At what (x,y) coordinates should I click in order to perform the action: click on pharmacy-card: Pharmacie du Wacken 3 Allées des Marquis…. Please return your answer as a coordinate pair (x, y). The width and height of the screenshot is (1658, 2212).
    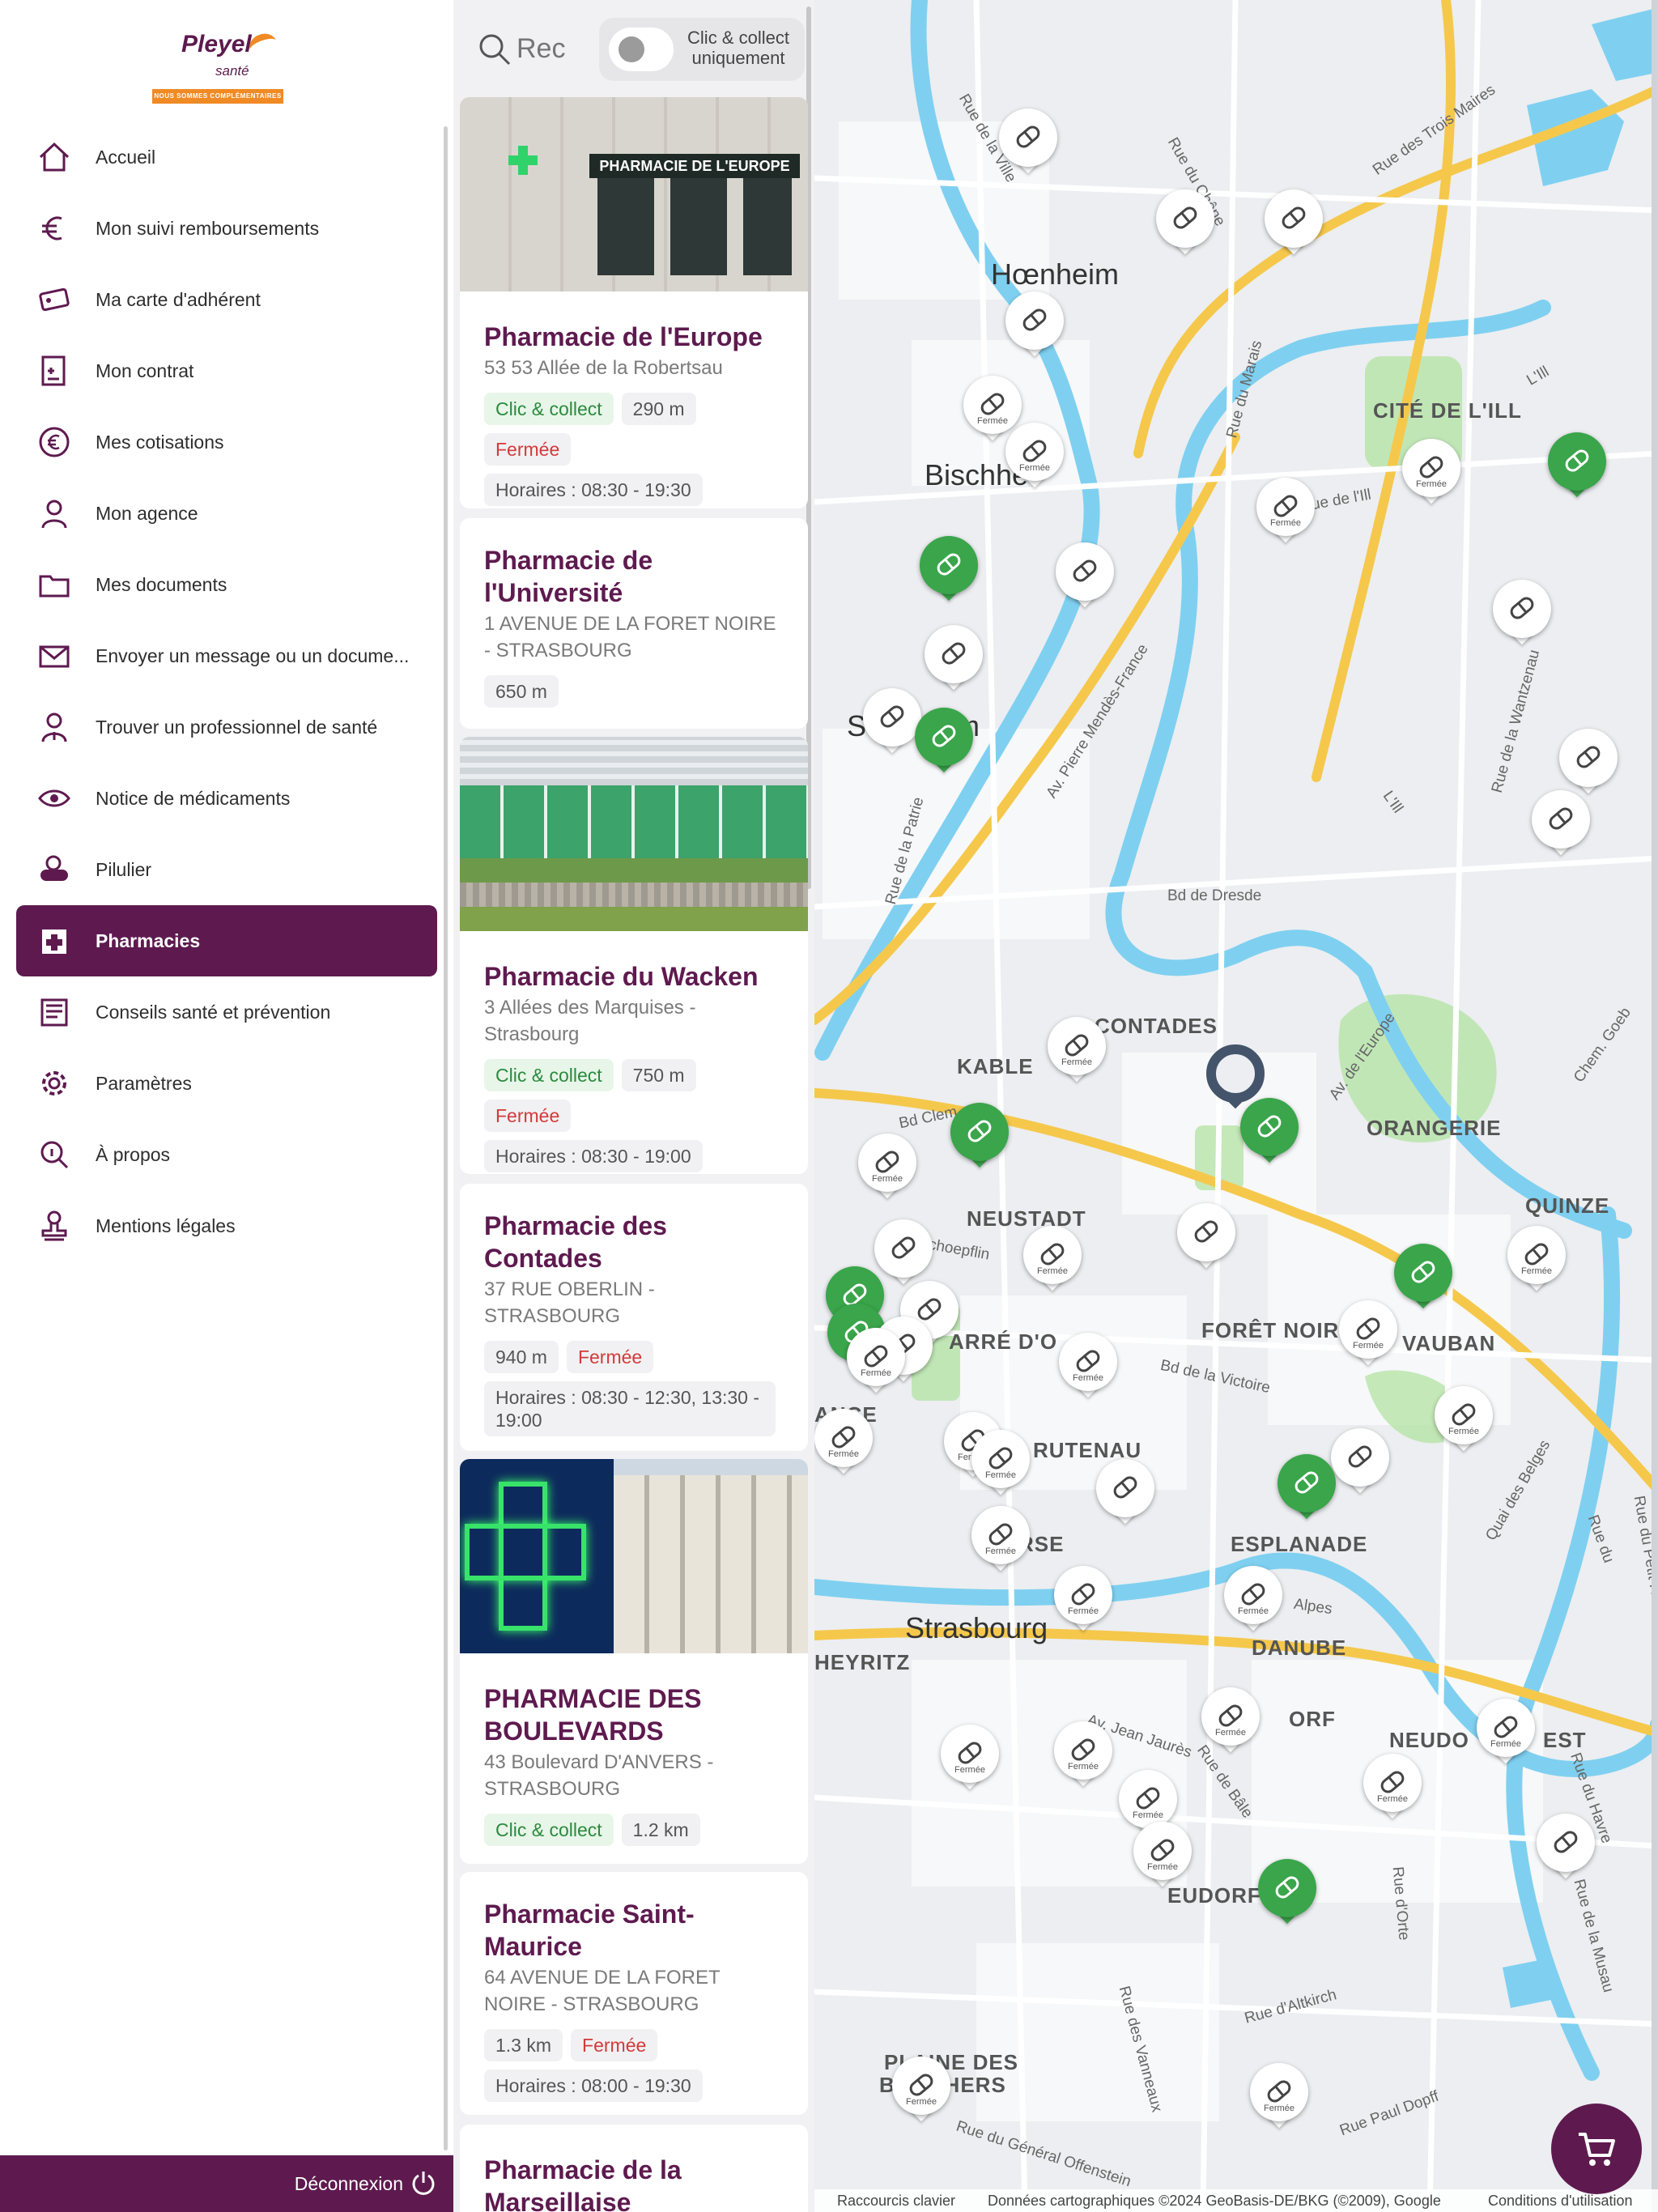
    Looking at the image, I should click on (634, 956).